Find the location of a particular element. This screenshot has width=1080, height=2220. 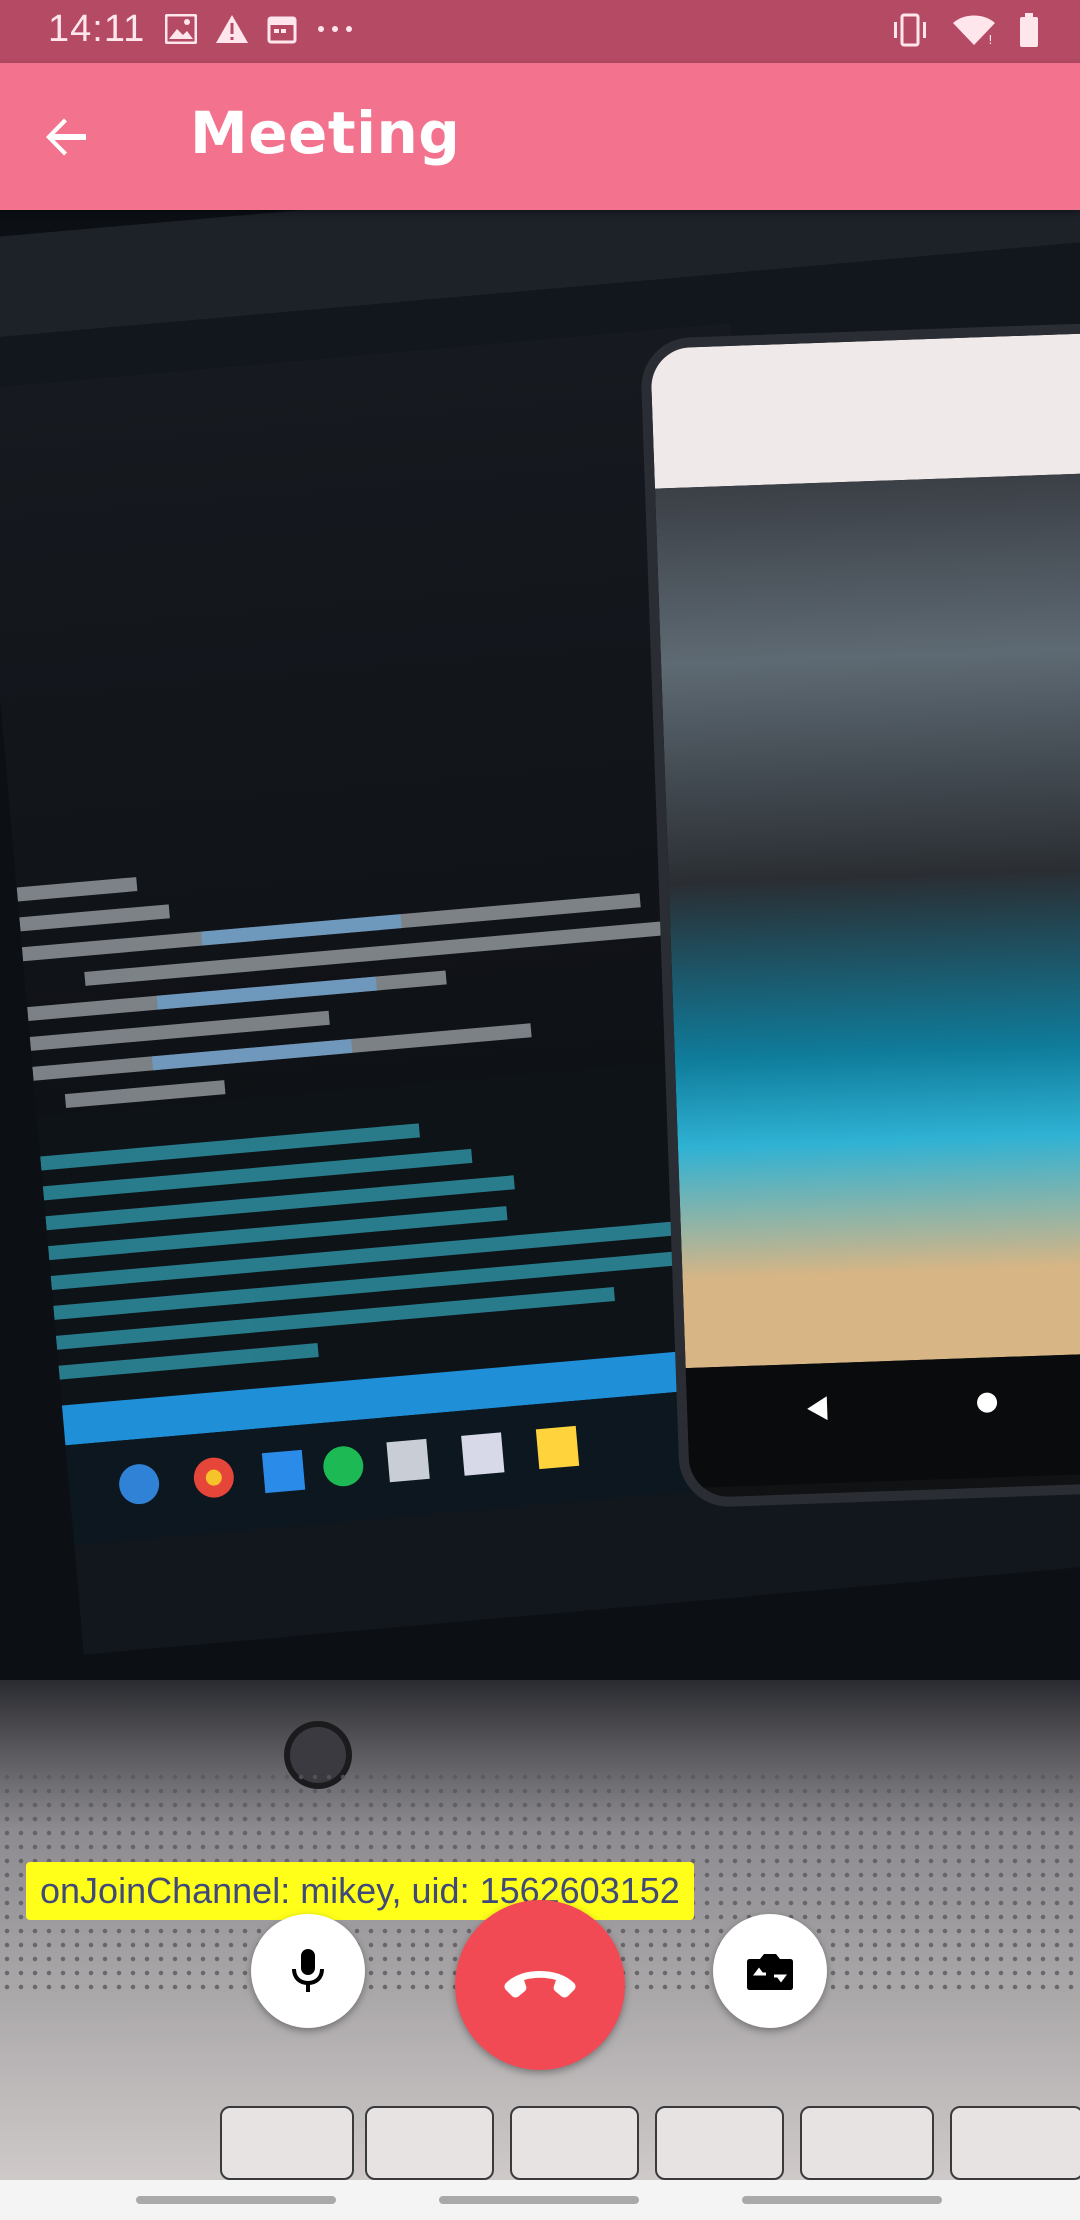

page-title: Meeting is located at coordinates (325, 133).